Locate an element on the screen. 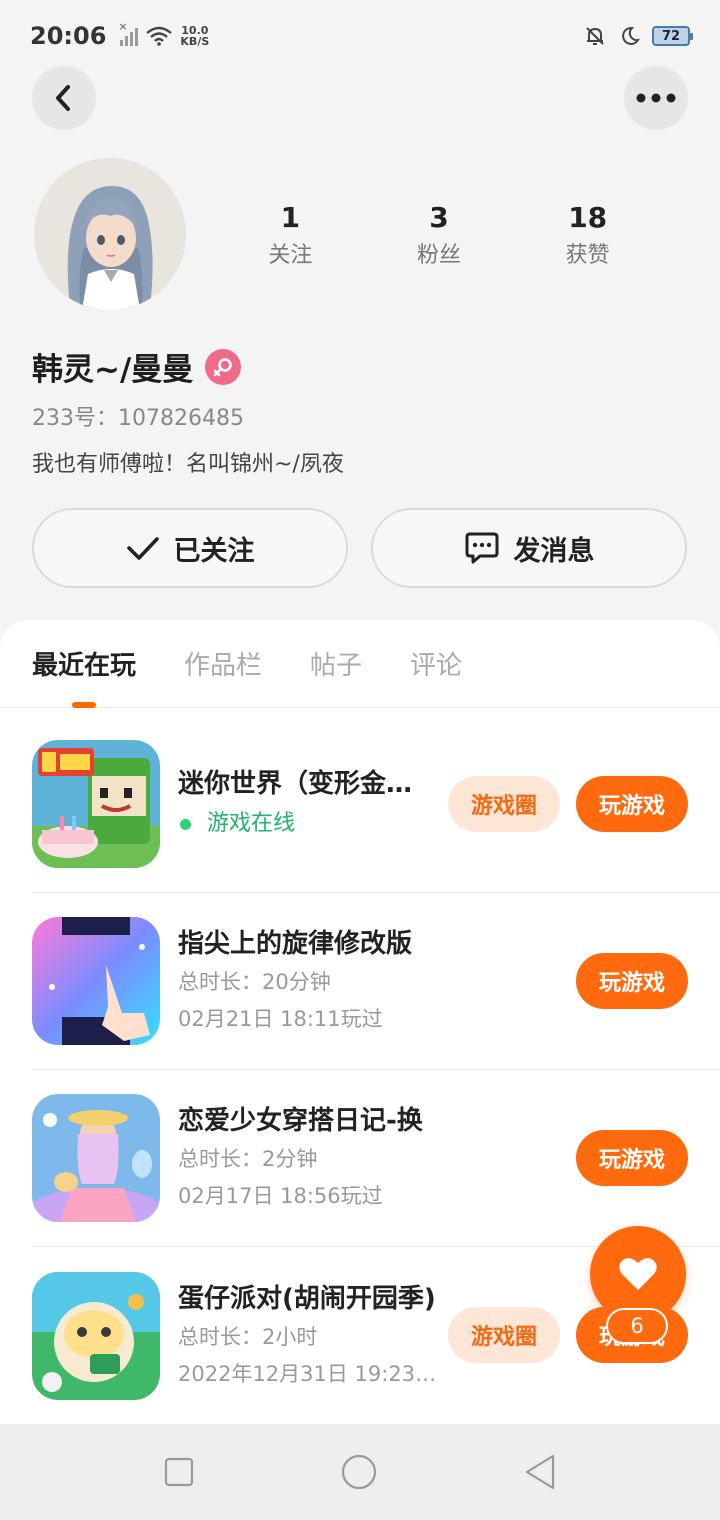 The height and width of the screenshot is (1520, 720). game-info: 迷你世界（变形金刚联动版） 游戏在线 is located at coordinates (308, 804).